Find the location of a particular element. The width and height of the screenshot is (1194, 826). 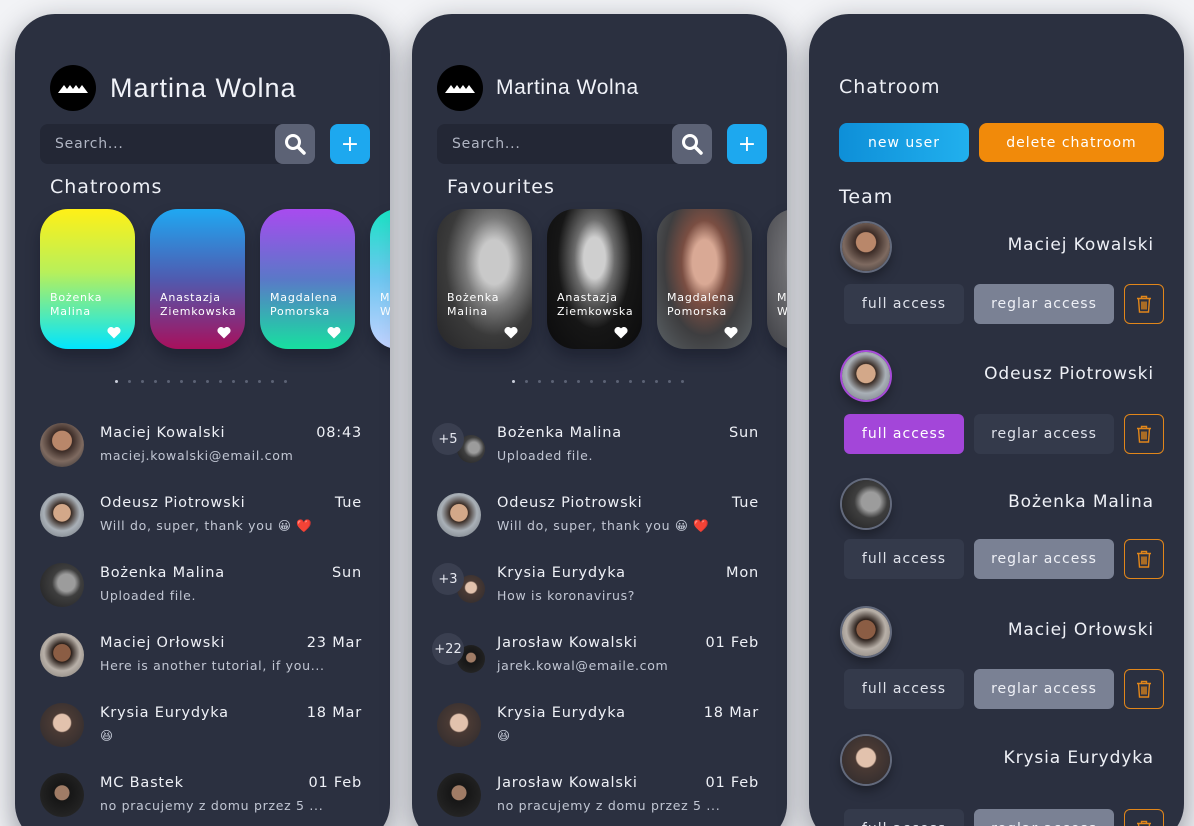

search-icon is located at coordinates (295, 144).